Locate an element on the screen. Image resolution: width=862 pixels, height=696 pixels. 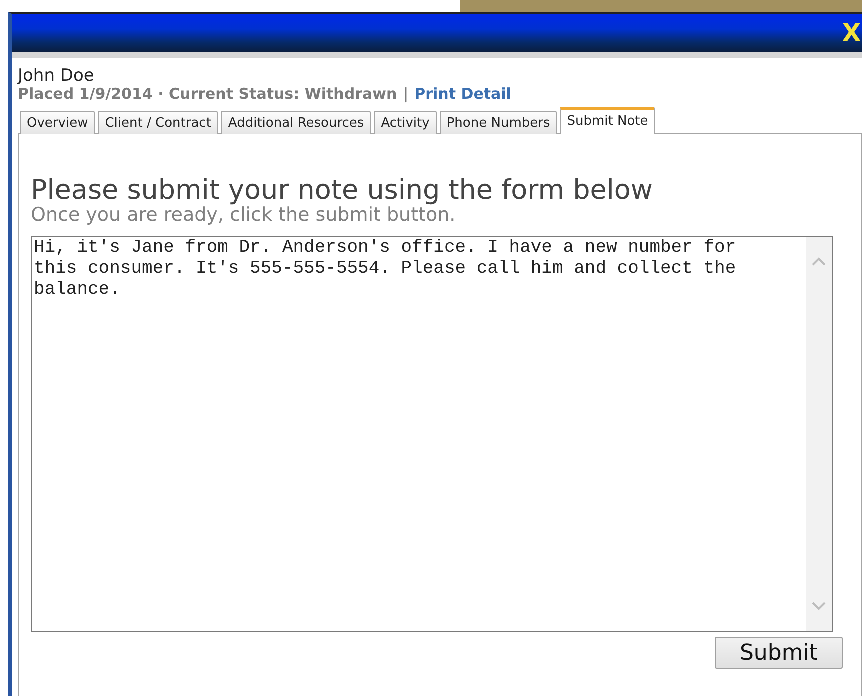
tab: Additional Resources is located at coordinates (296, 122).